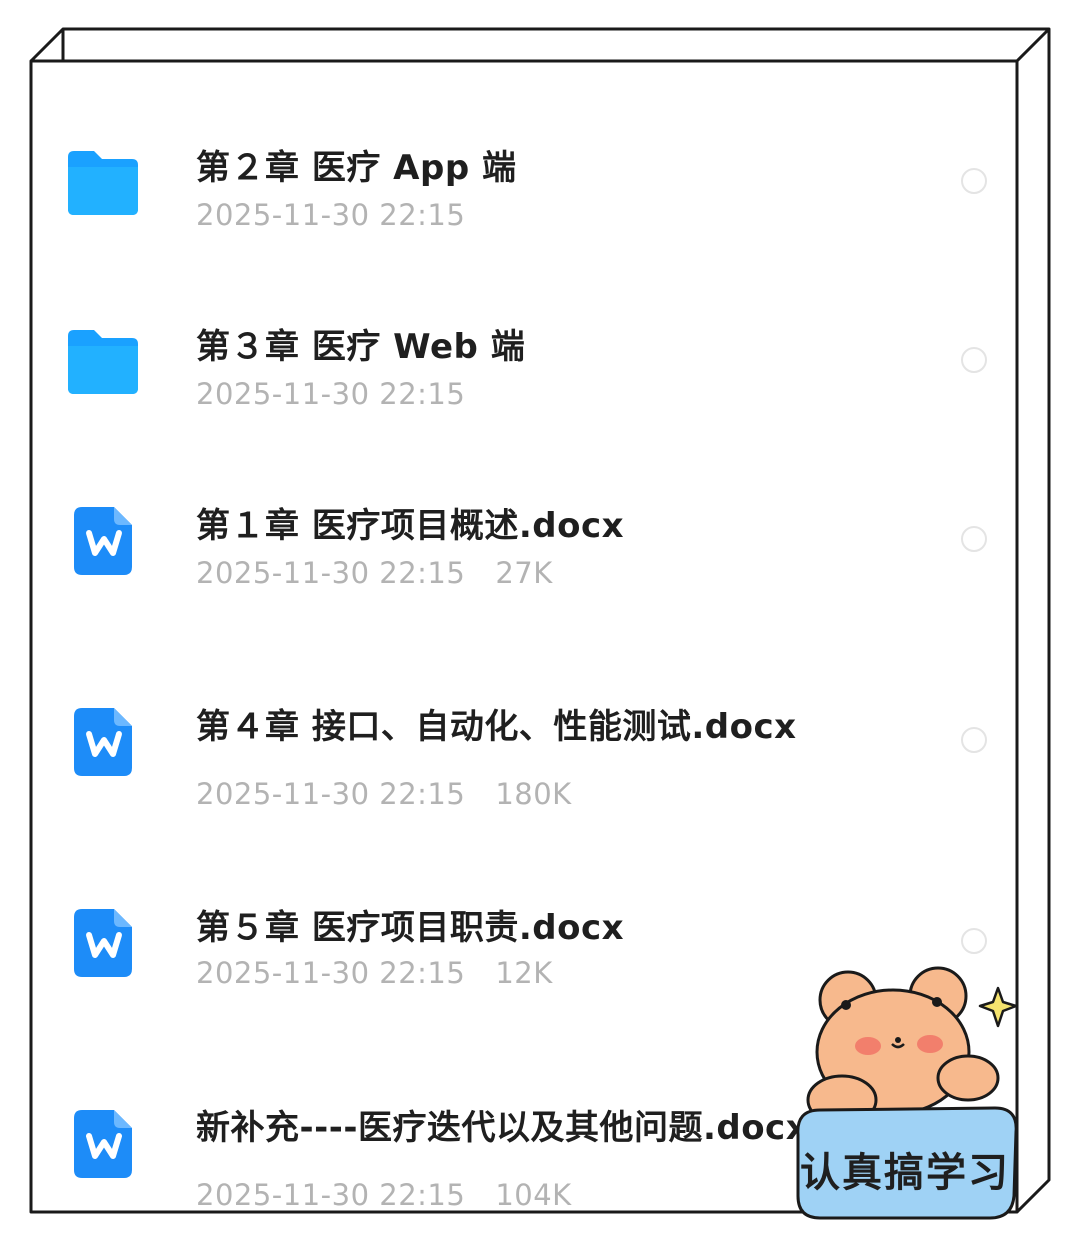  Describe the element at coordinates (410, 928) in the screenshot. I see `file-name: 第５章 医疗项目职责.docx` at that location.